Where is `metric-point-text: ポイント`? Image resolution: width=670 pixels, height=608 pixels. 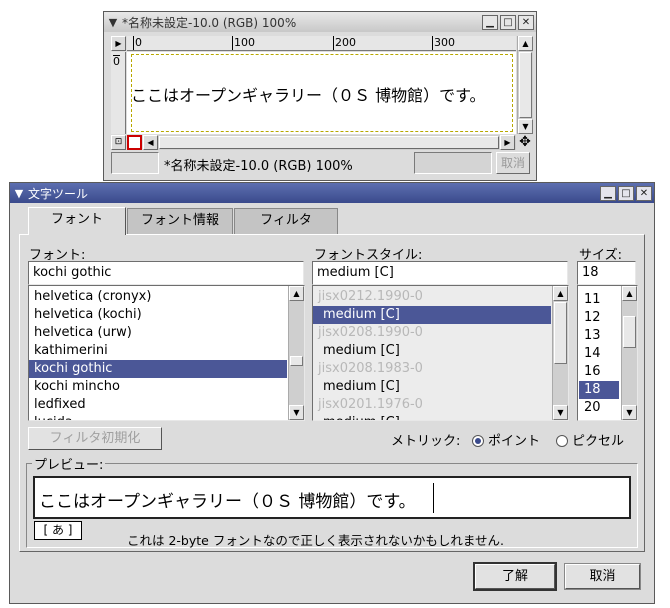
metric-point-text: ポイント is located at coordinates (514, 441).